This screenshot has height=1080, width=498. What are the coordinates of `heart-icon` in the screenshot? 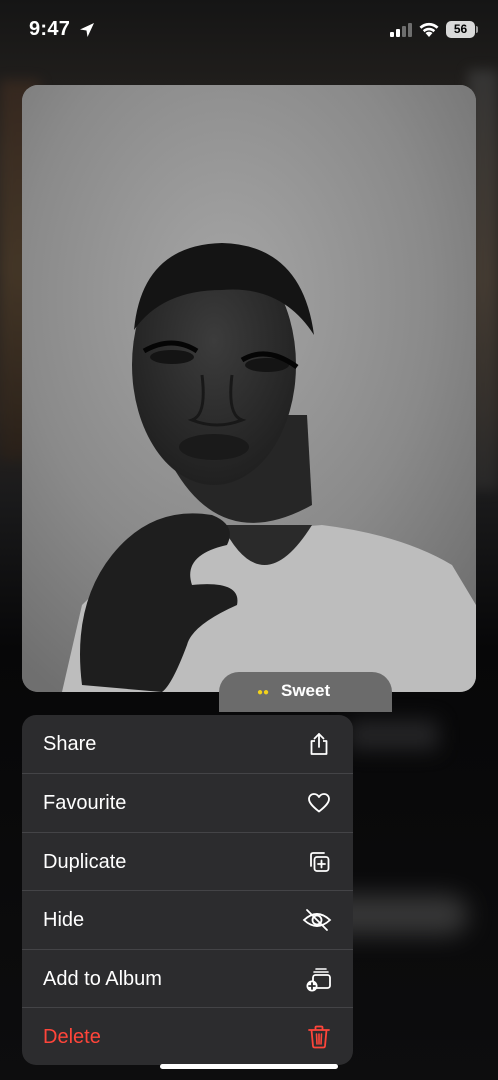 It's located at (319, 803).